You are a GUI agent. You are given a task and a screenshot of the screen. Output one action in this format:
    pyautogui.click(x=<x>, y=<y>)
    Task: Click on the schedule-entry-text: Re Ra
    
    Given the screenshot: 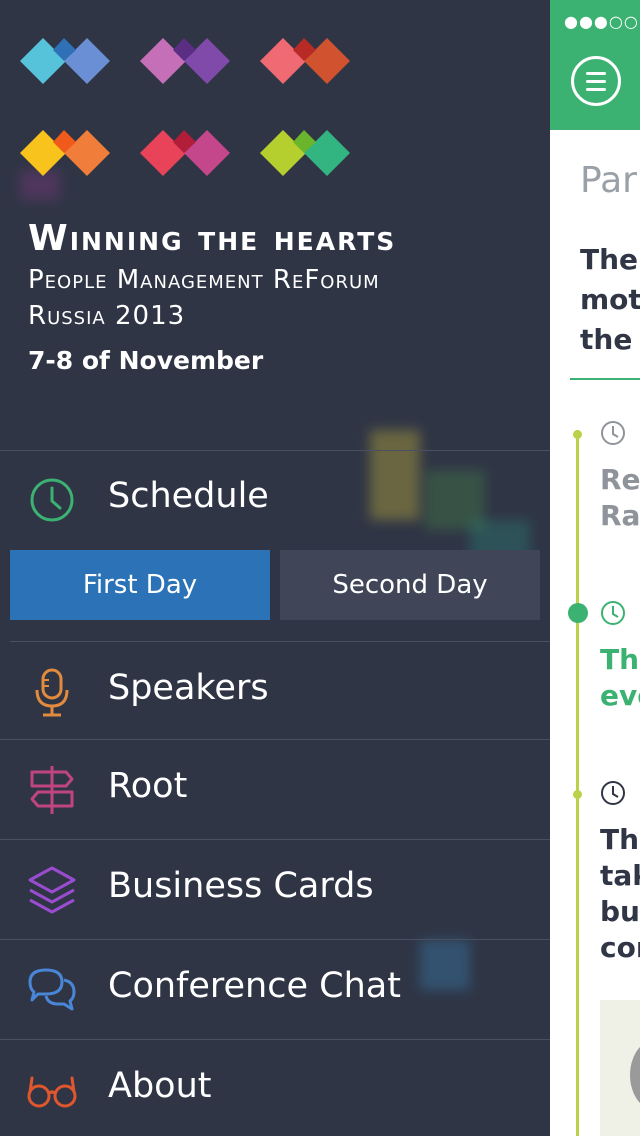 What is the action you would take?
    pyautogui.click(x=620, y=498)
    